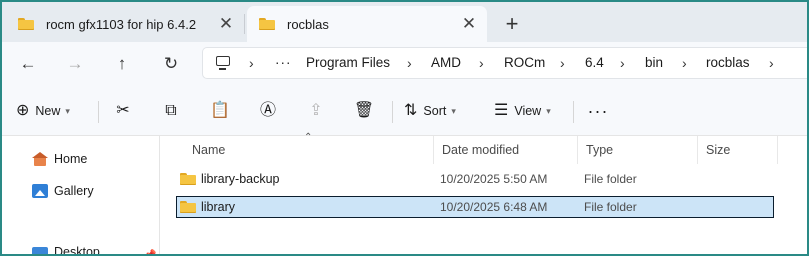 The width and height of the screenshot is (809, 256). Describe the element at coordinates (122, 64) in the screenshot. I see `up-button: ↑` at that location.